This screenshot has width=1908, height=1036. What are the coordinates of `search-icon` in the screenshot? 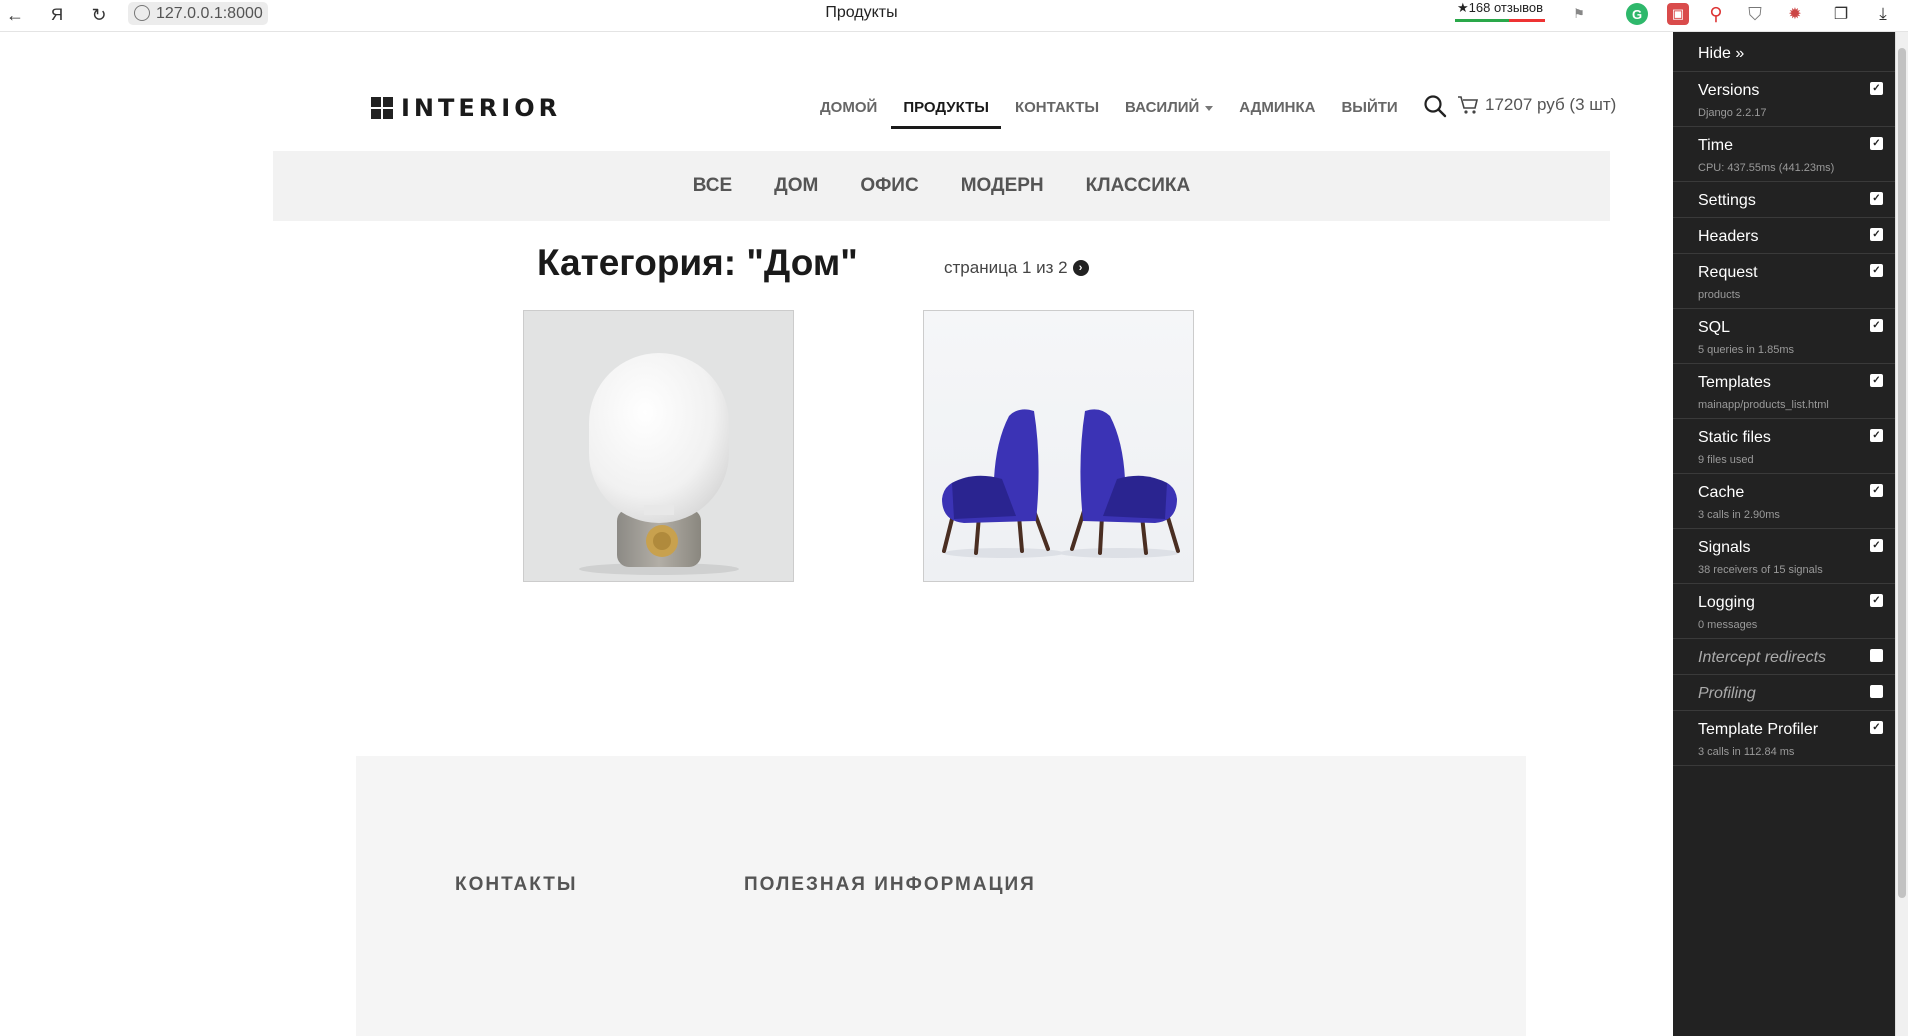 It's located at (1435, 106).